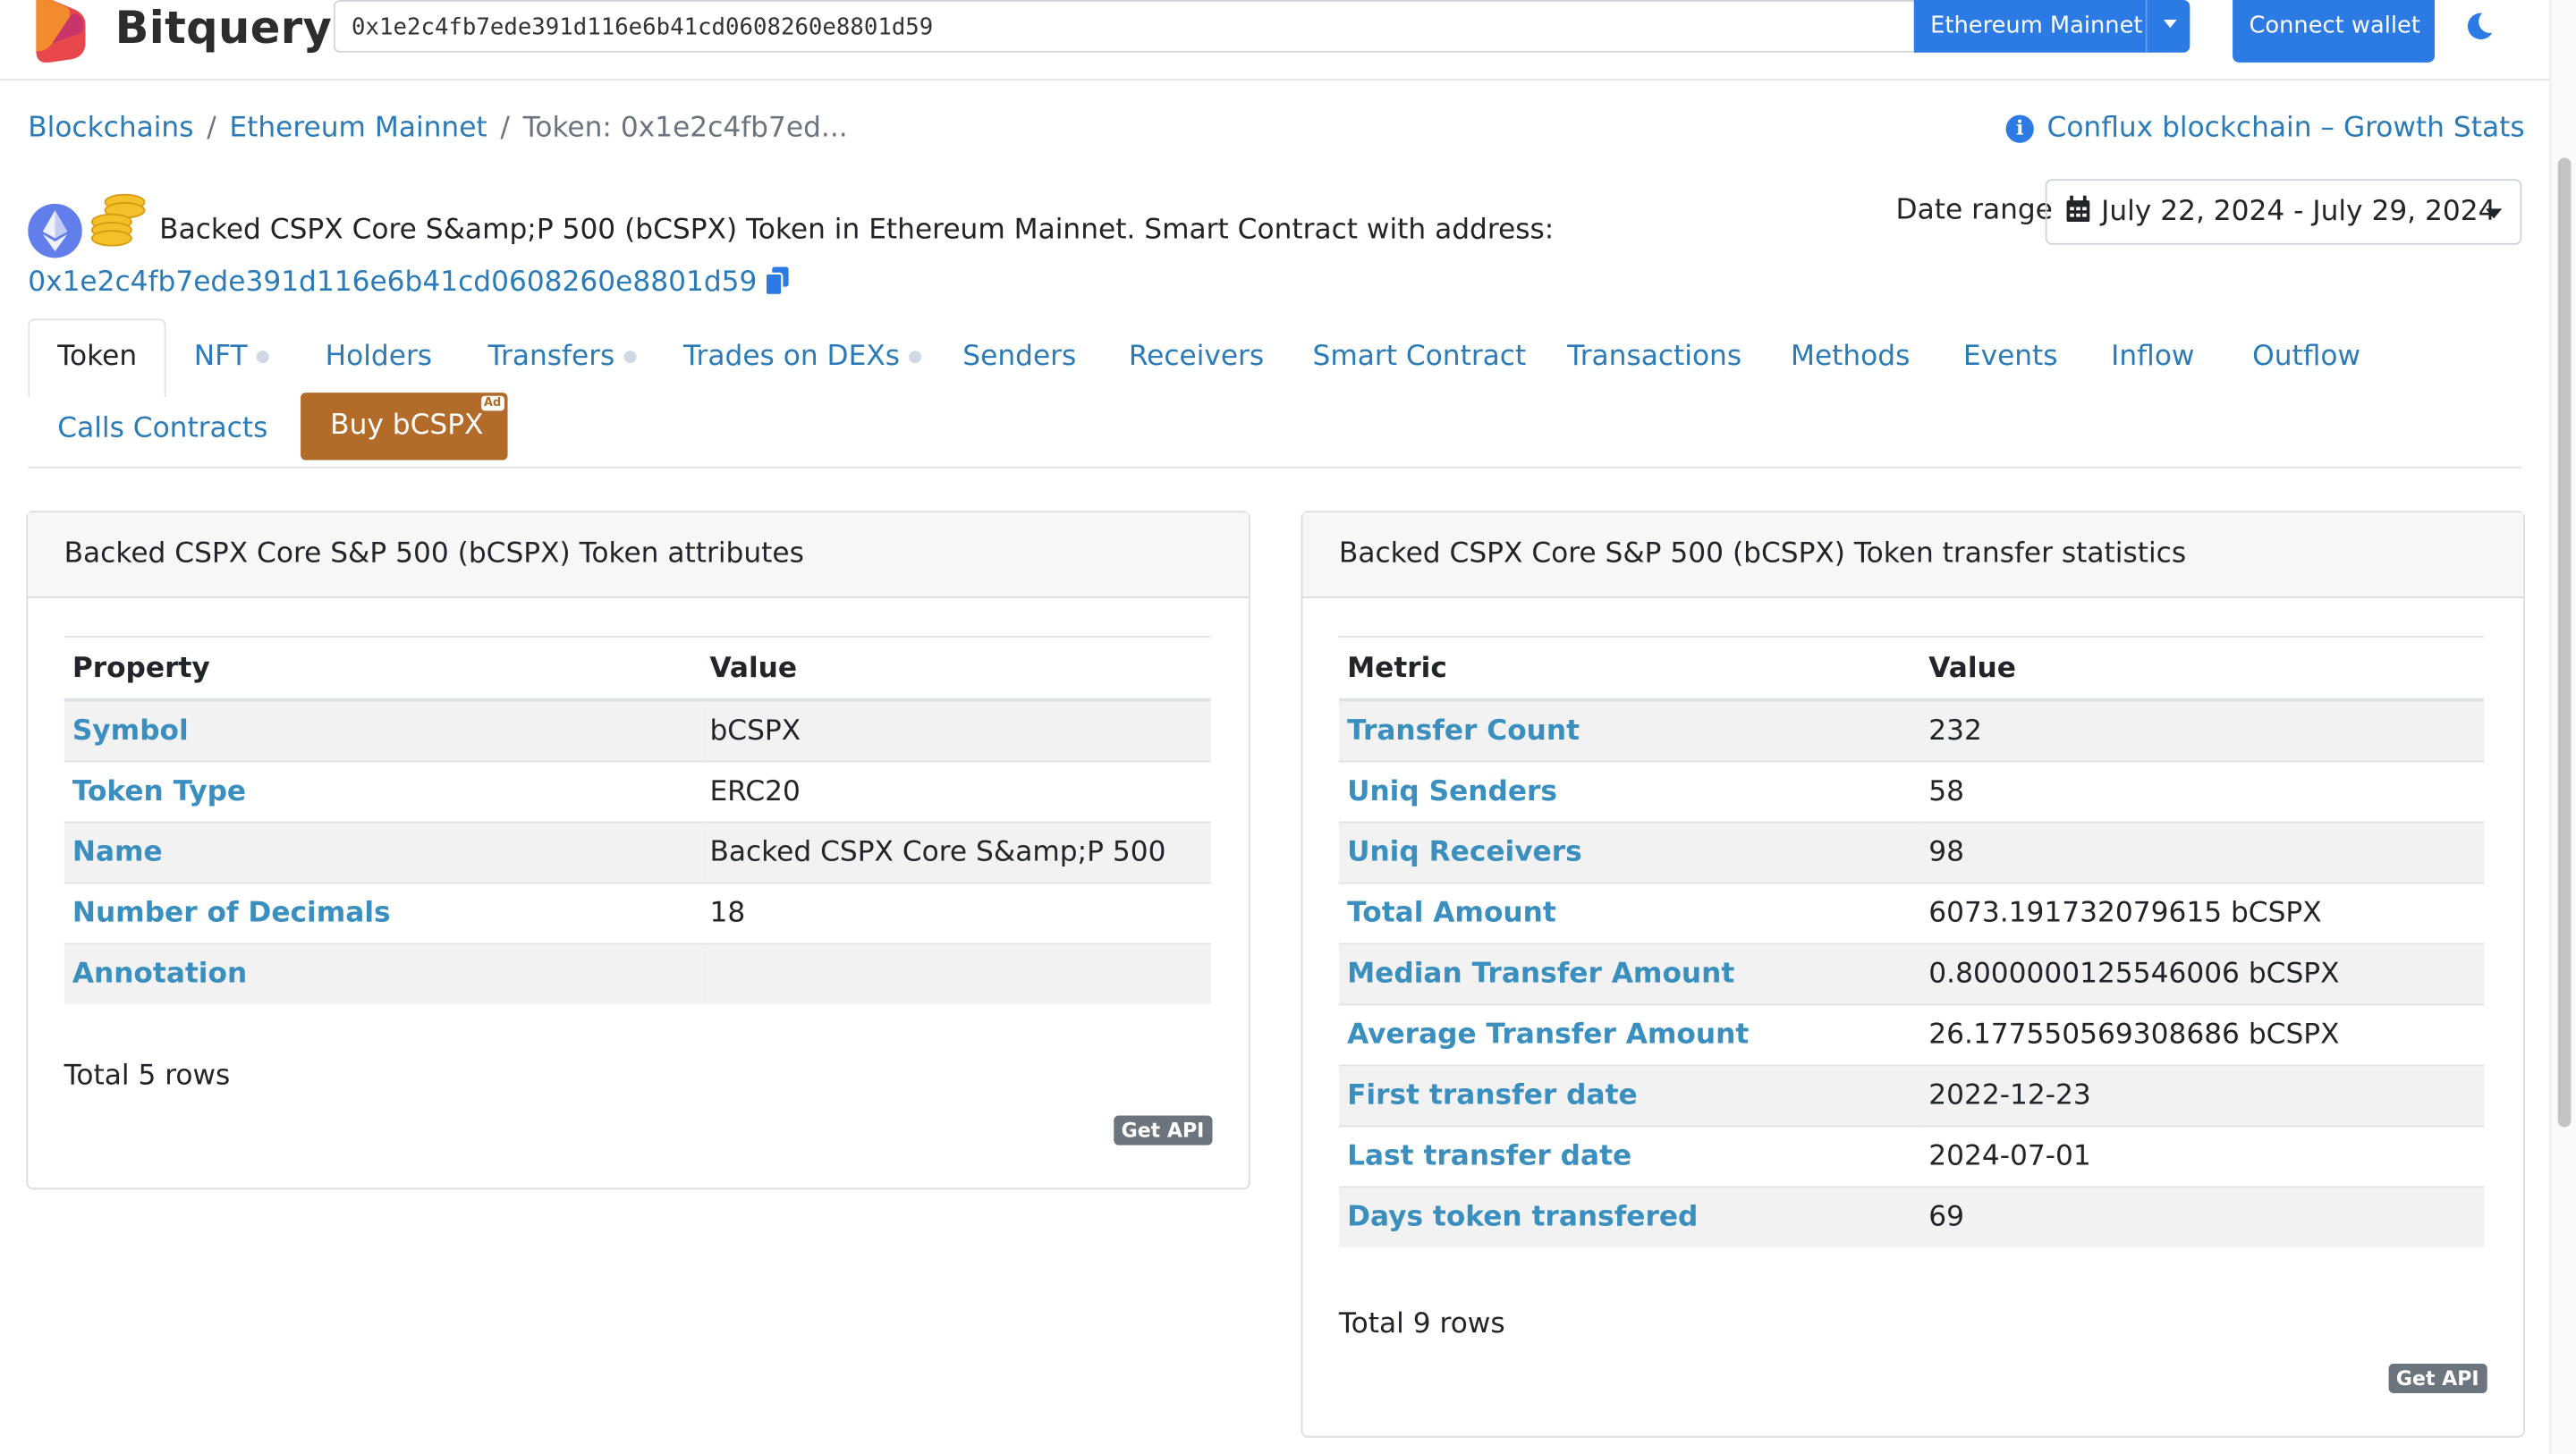  What do you see at coordinates (383, 973) in the screenshot?
I see `property-name: Annotation` at bounding box center [383, 973].